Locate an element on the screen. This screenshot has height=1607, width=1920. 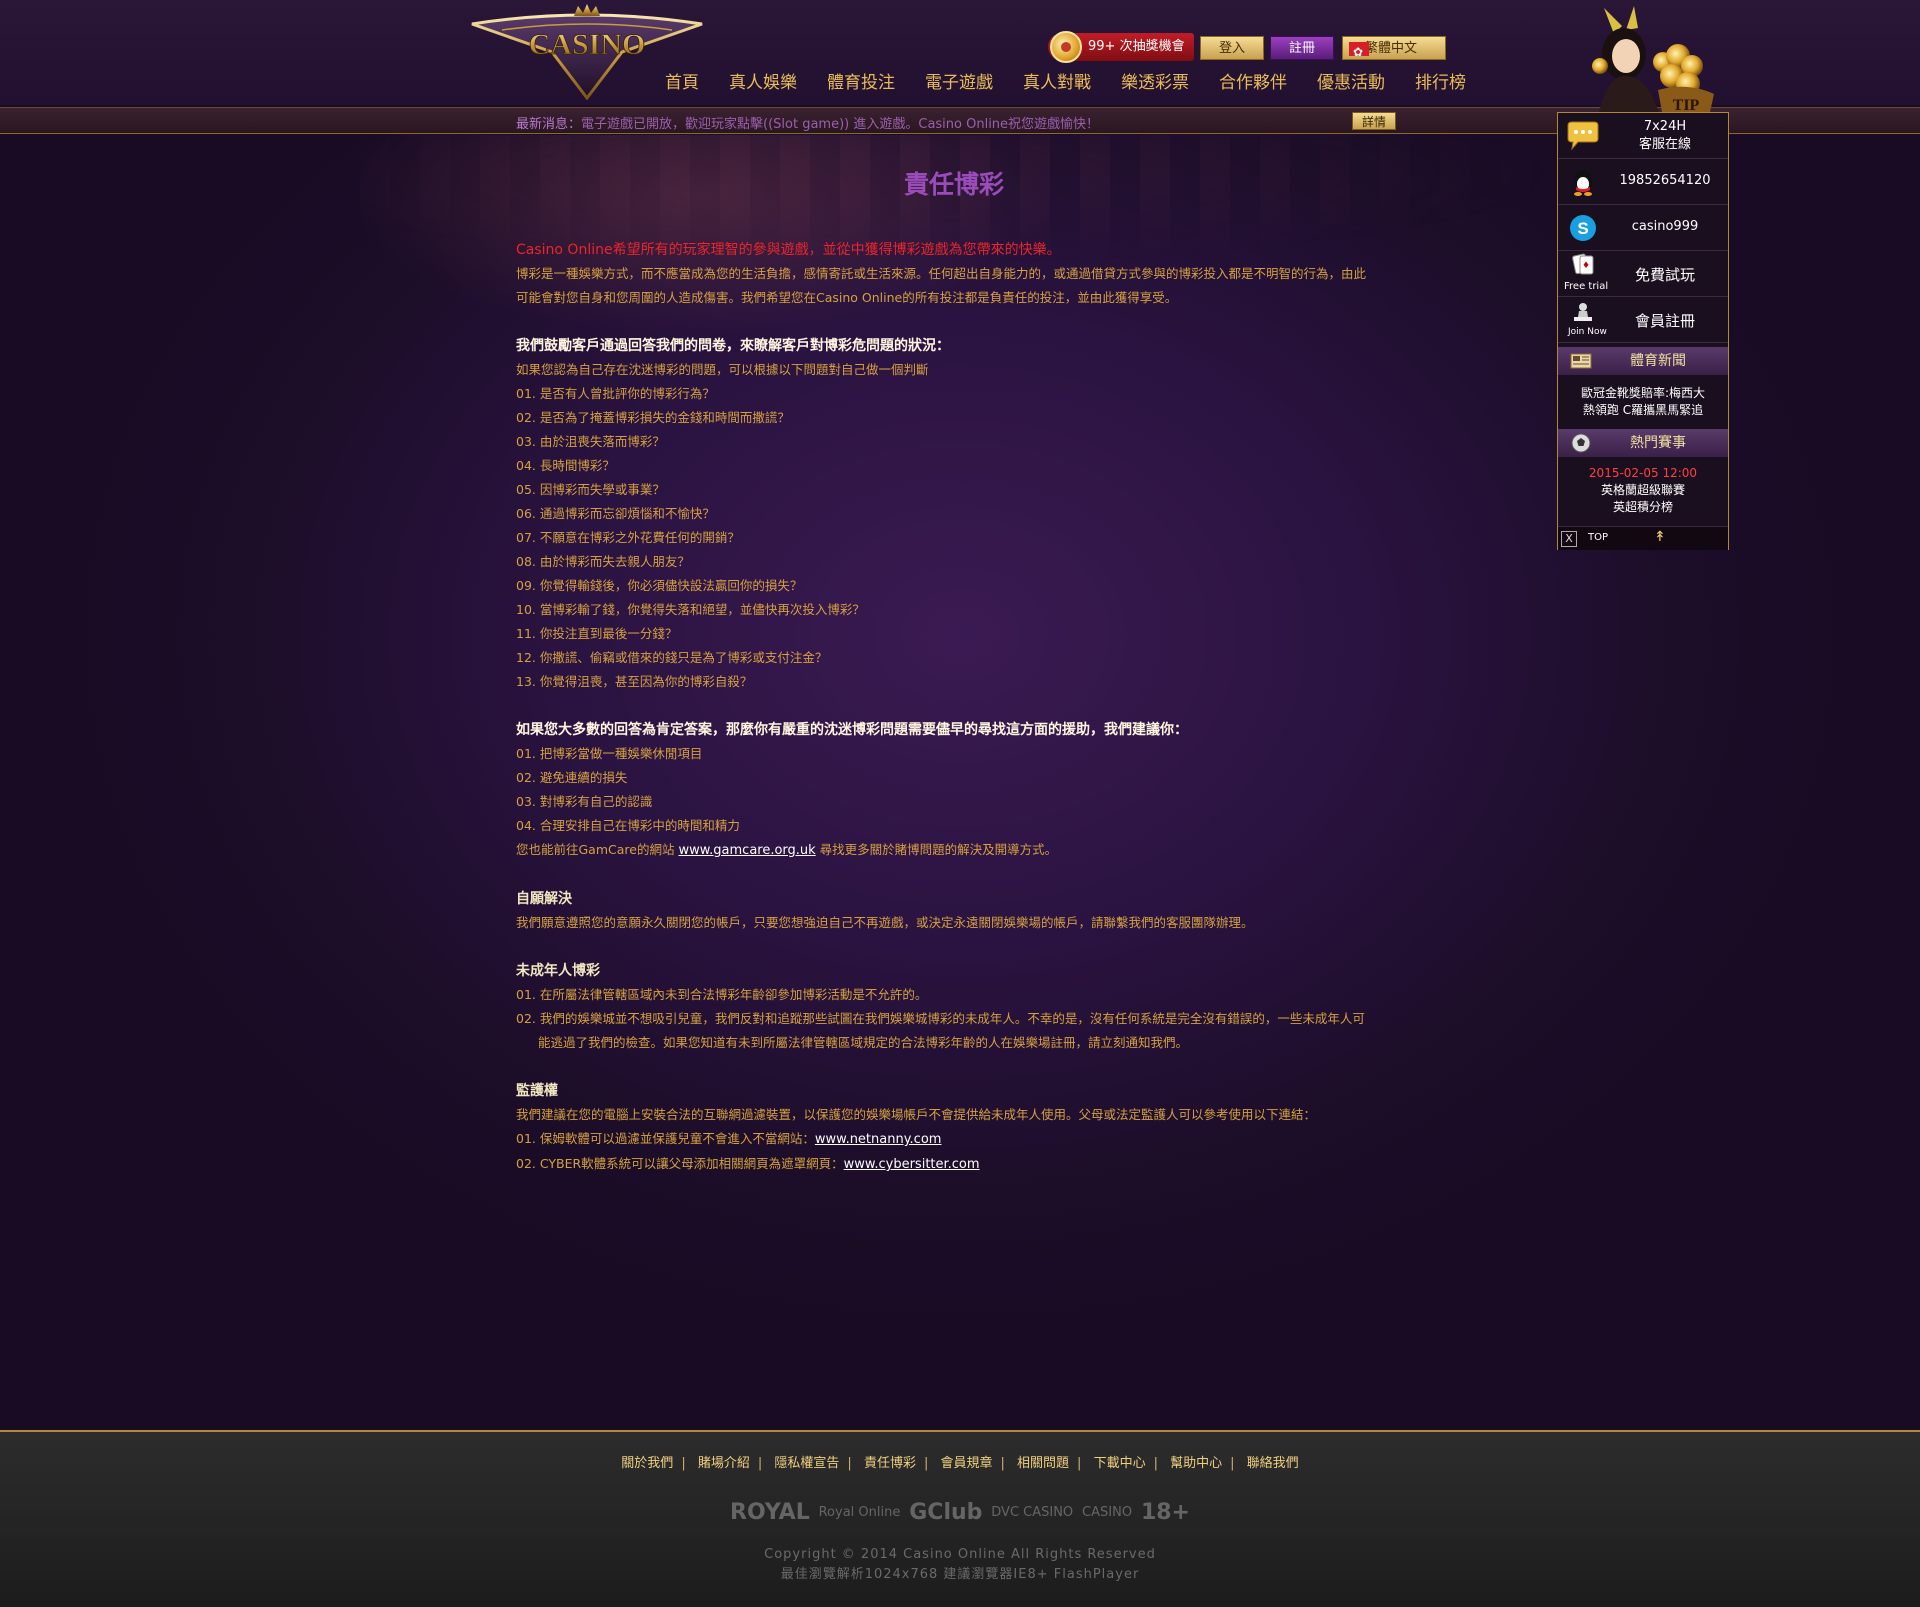
netnanny-prefix: 01. 保姆軟體可以過濾並保護兒童不會進入不當網站： is located at coordinates (665, 1138).